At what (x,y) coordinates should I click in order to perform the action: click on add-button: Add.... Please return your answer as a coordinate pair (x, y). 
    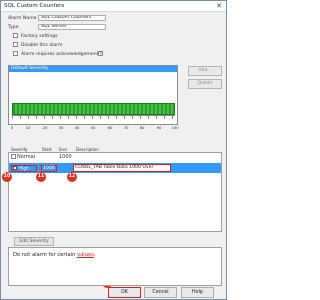
    Looking at the image, I should click on (205, 71).